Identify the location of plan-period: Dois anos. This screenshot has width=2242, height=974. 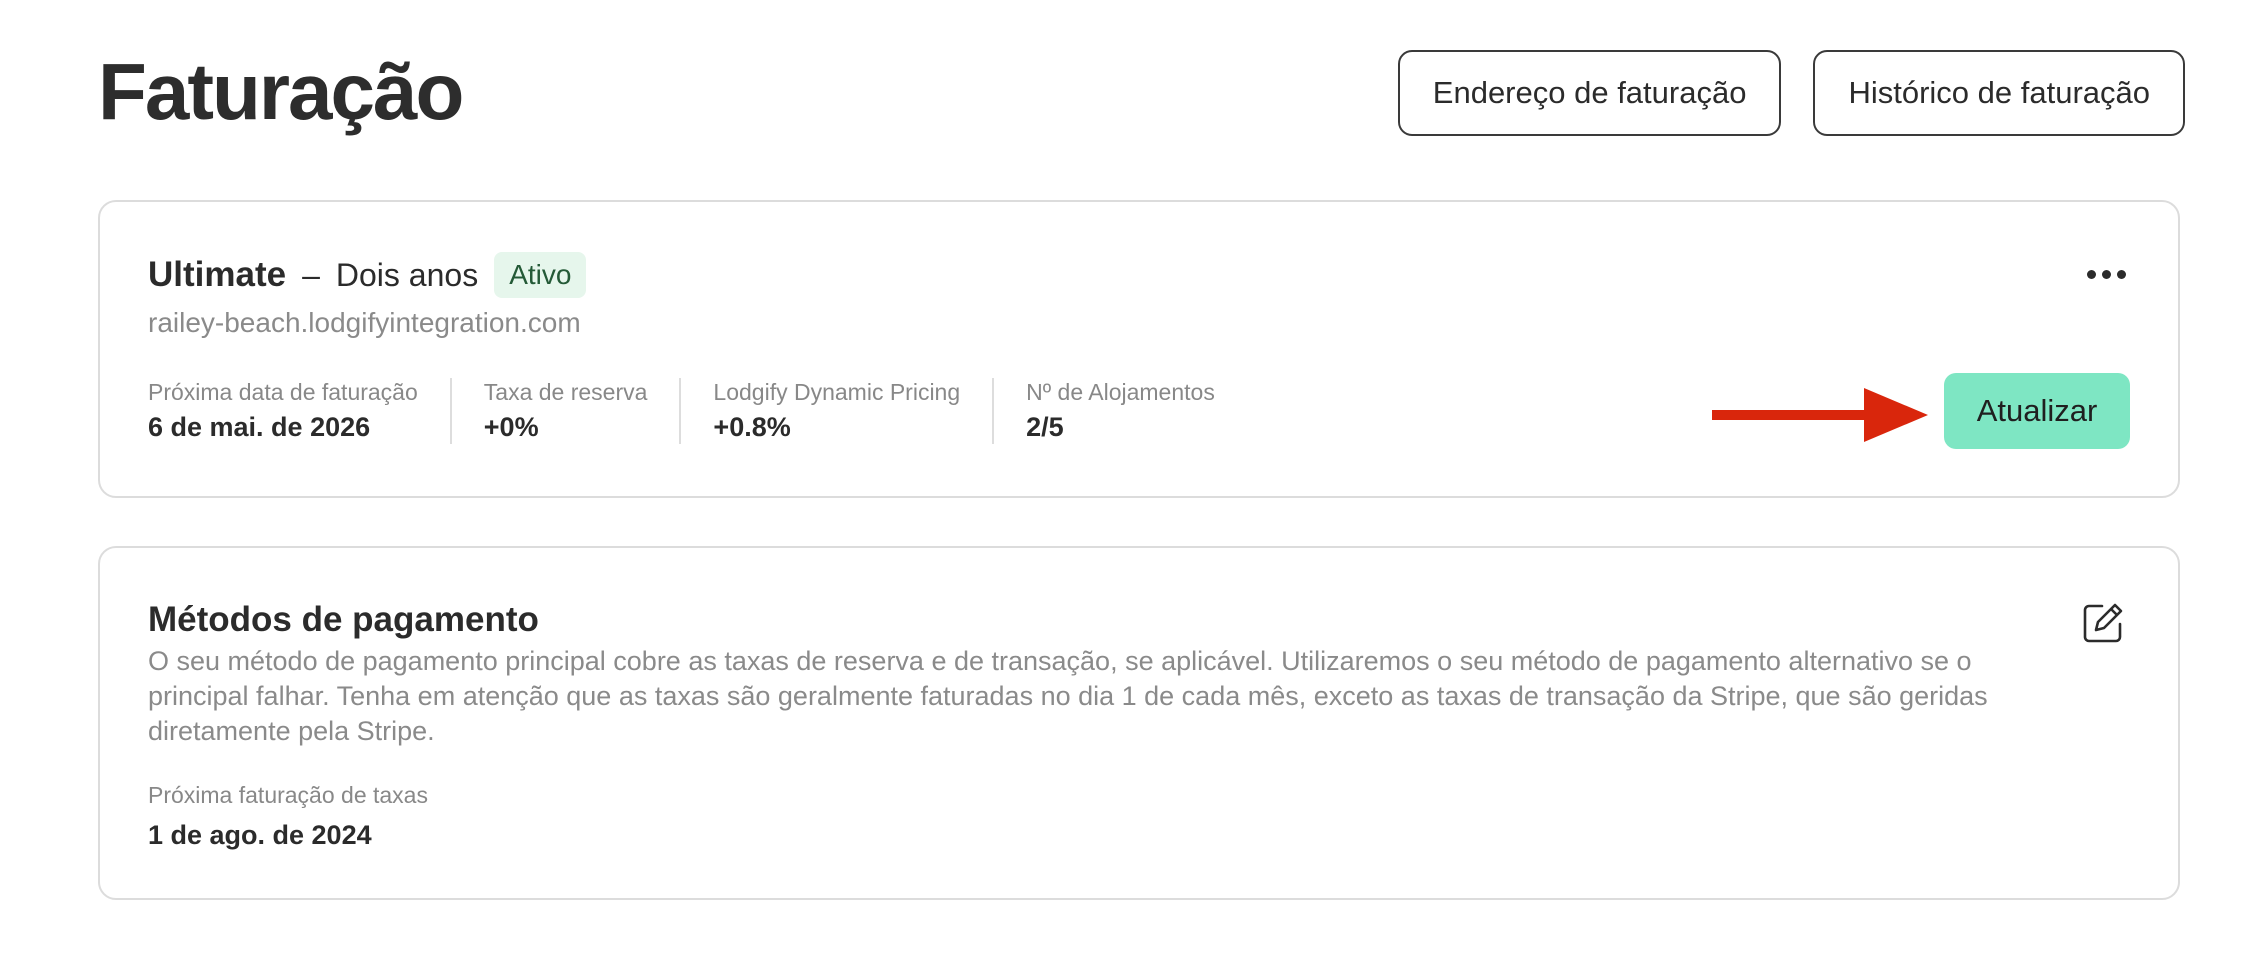
(407, 274).